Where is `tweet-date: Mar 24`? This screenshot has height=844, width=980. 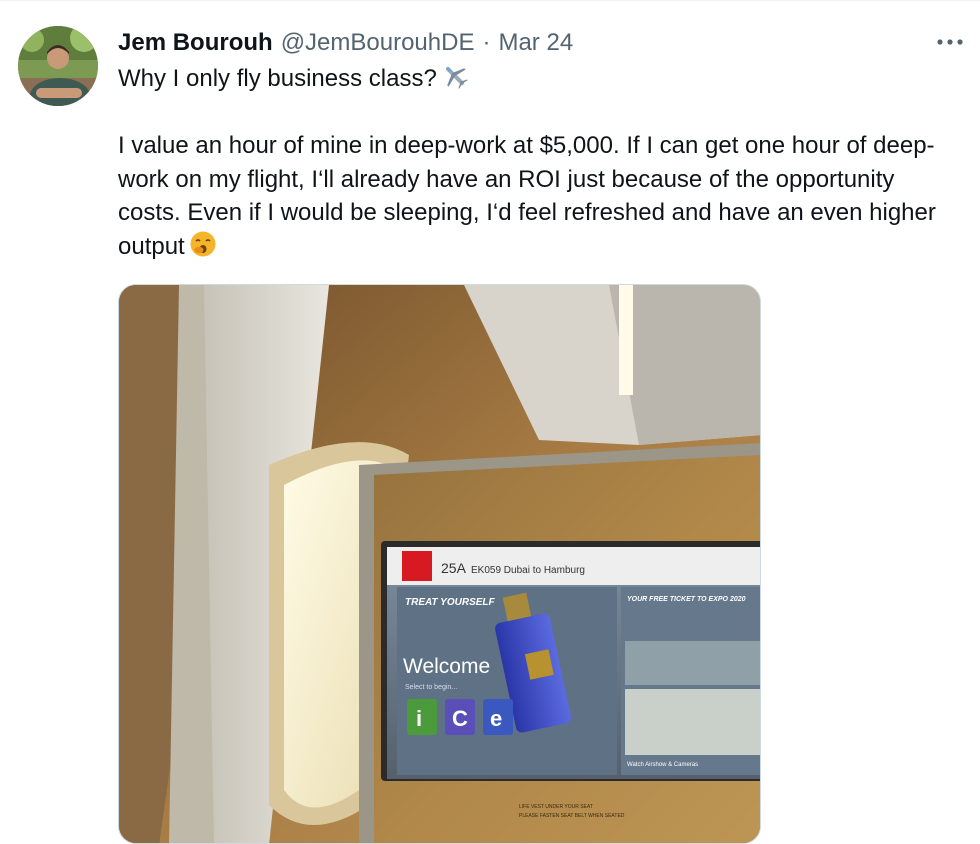 tweet-date: Mar 24 is located at coordinates (535, 43).